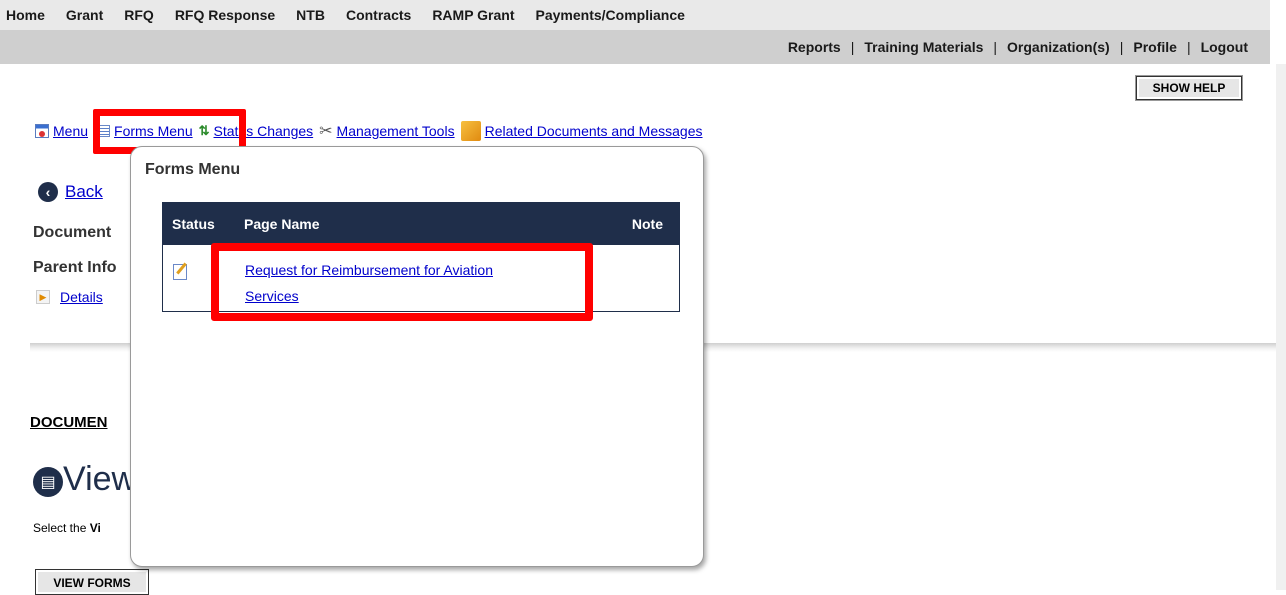  Describe the element at coordinates (95, 528) in the screenshot. I see `select-instructions-bold: Vi` at that location.